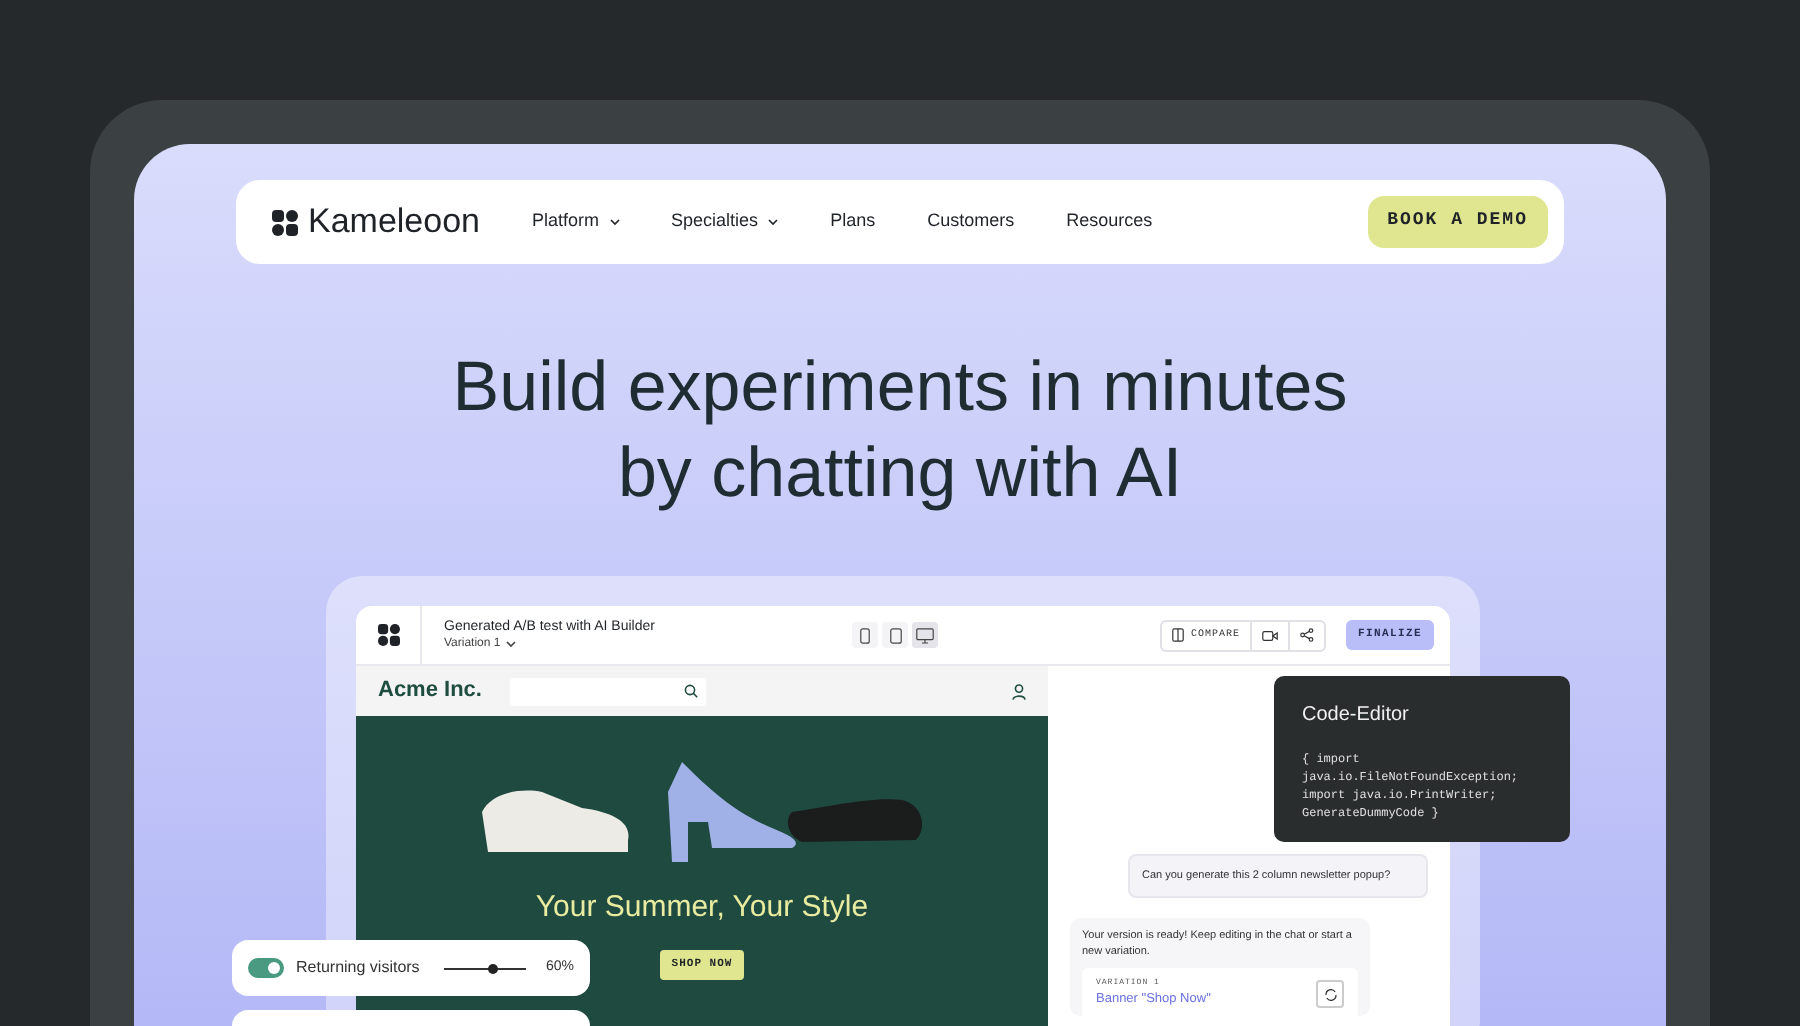  I want to click on headline-line: Build experiments in minutes, so click(900, 388).